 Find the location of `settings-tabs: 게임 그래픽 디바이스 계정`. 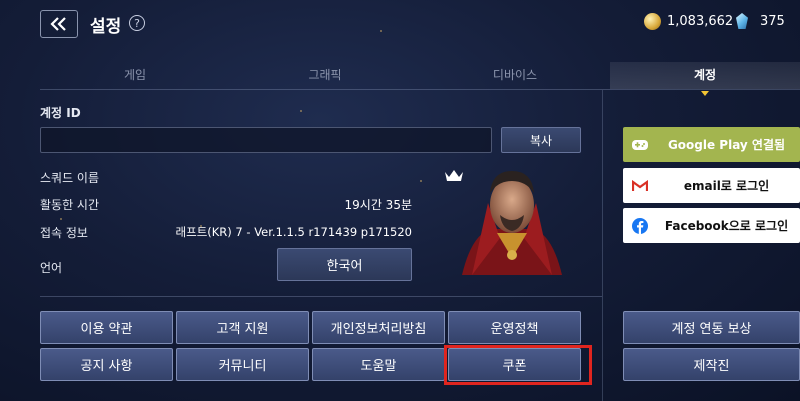

settings-tabs: 게임 그래픽 디바이스 계정 is located at coordinates (420, 79).